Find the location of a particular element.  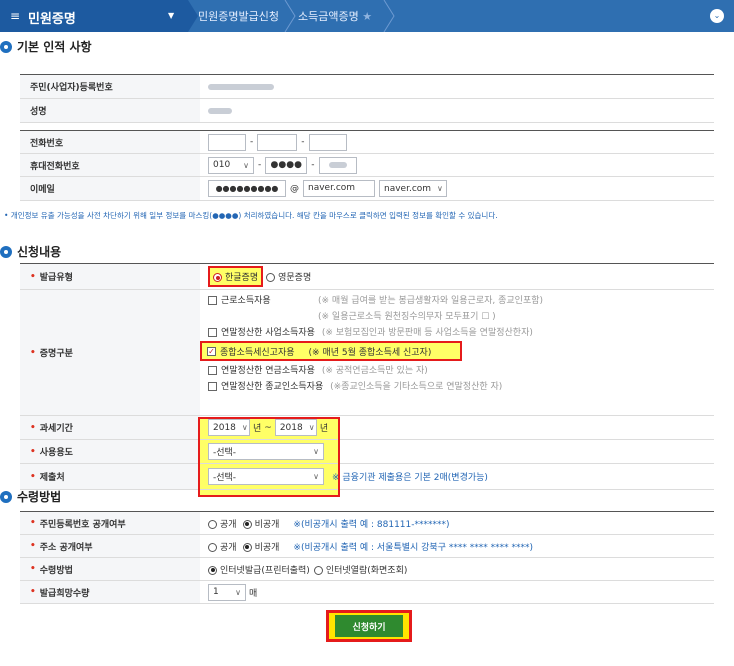

addr-private-option: 비공개 is located at coordinates (260, 546).